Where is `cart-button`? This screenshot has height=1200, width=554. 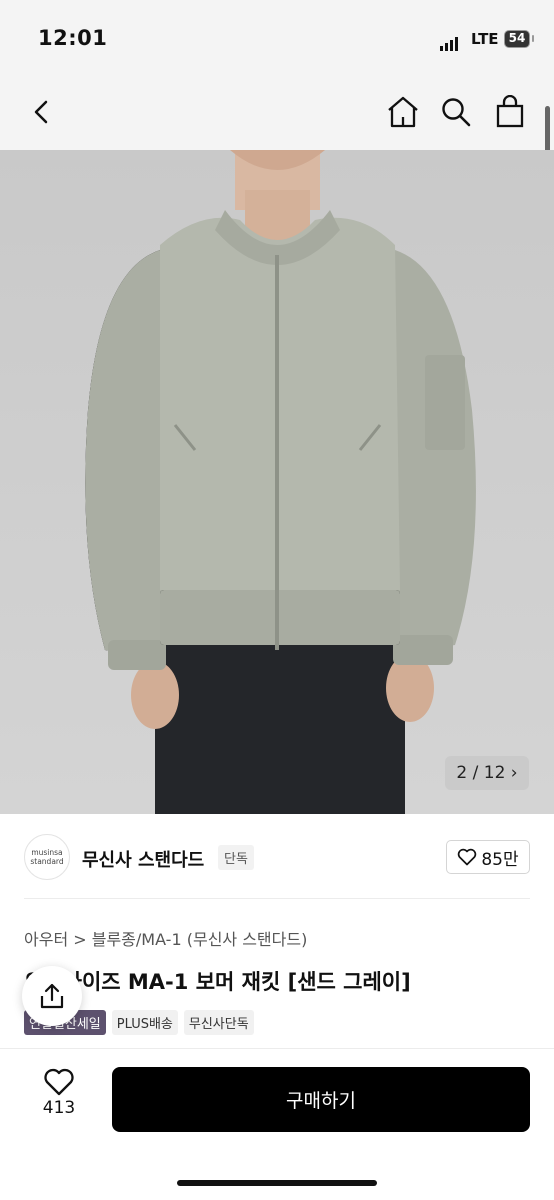
cart-button is located at coordinates (510, 112).